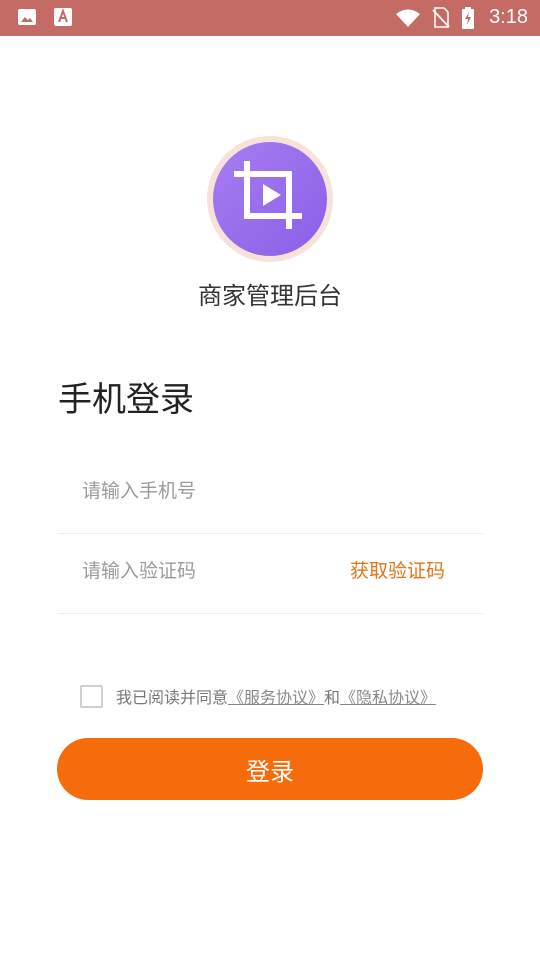  I want to click on and-text: 和, so click(332, 697).